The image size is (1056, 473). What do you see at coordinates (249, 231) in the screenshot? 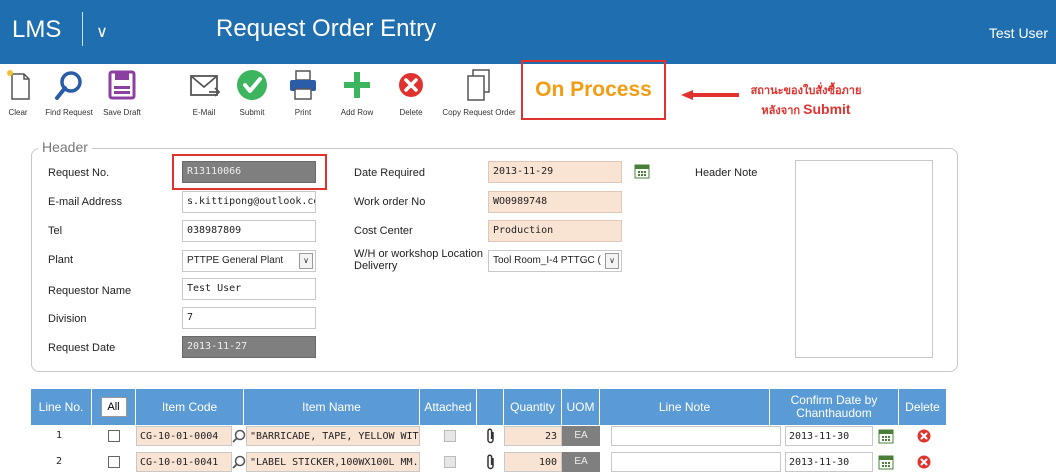
I see `tel-field: 038987809` at bounding box center [249, 231].